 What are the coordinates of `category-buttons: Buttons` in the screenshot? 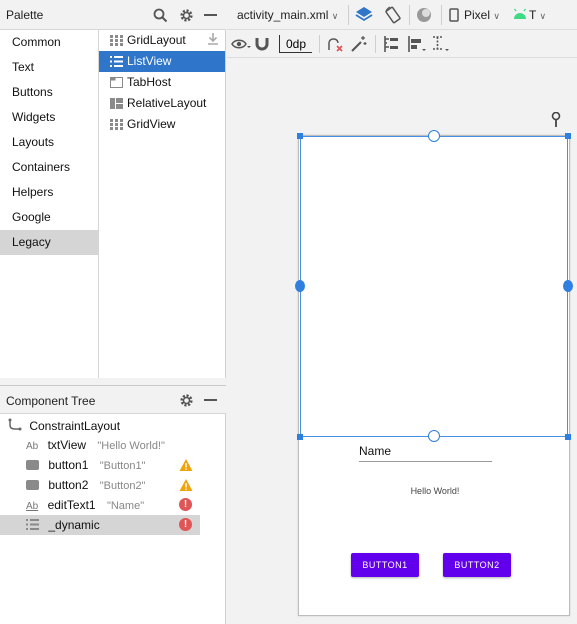 It's located at (49, 92).